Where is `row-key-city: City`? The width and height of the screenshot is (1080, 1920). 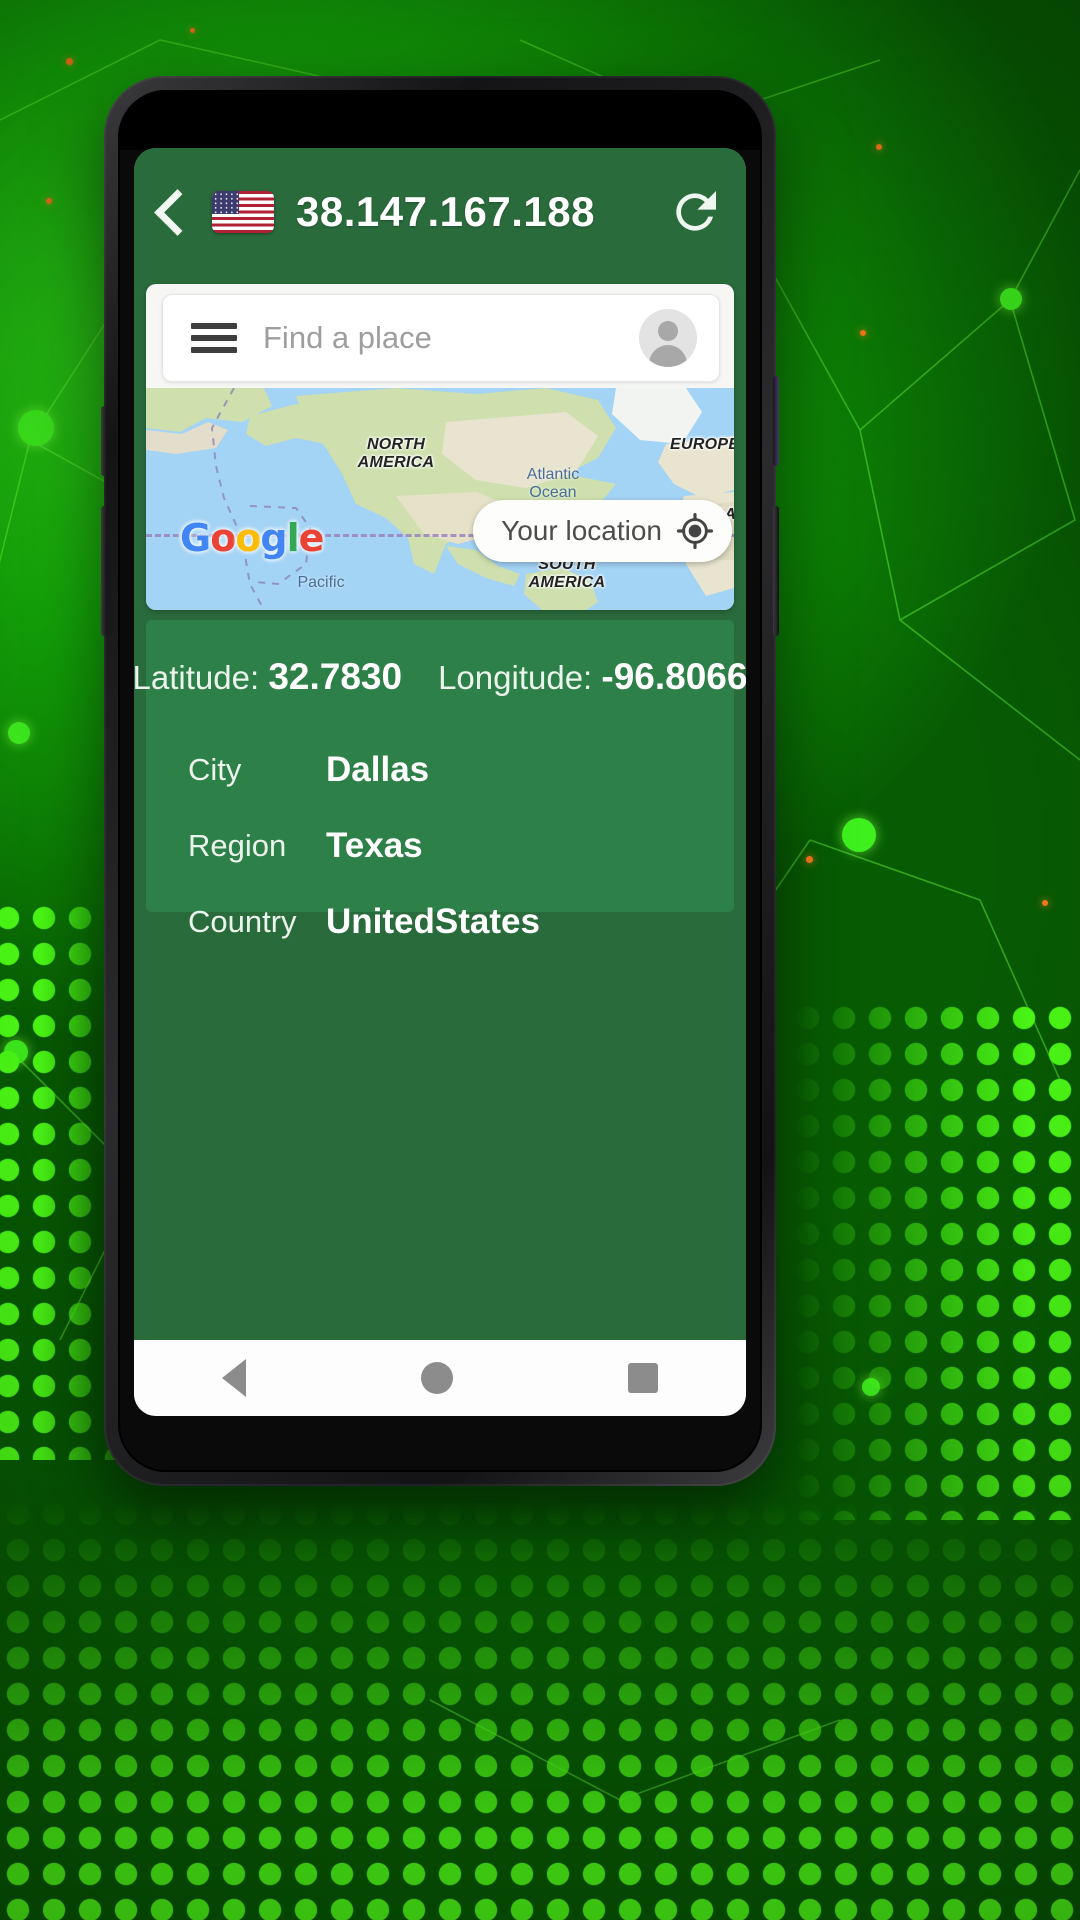
row-key-city: City is located at coordinates (215, 769).